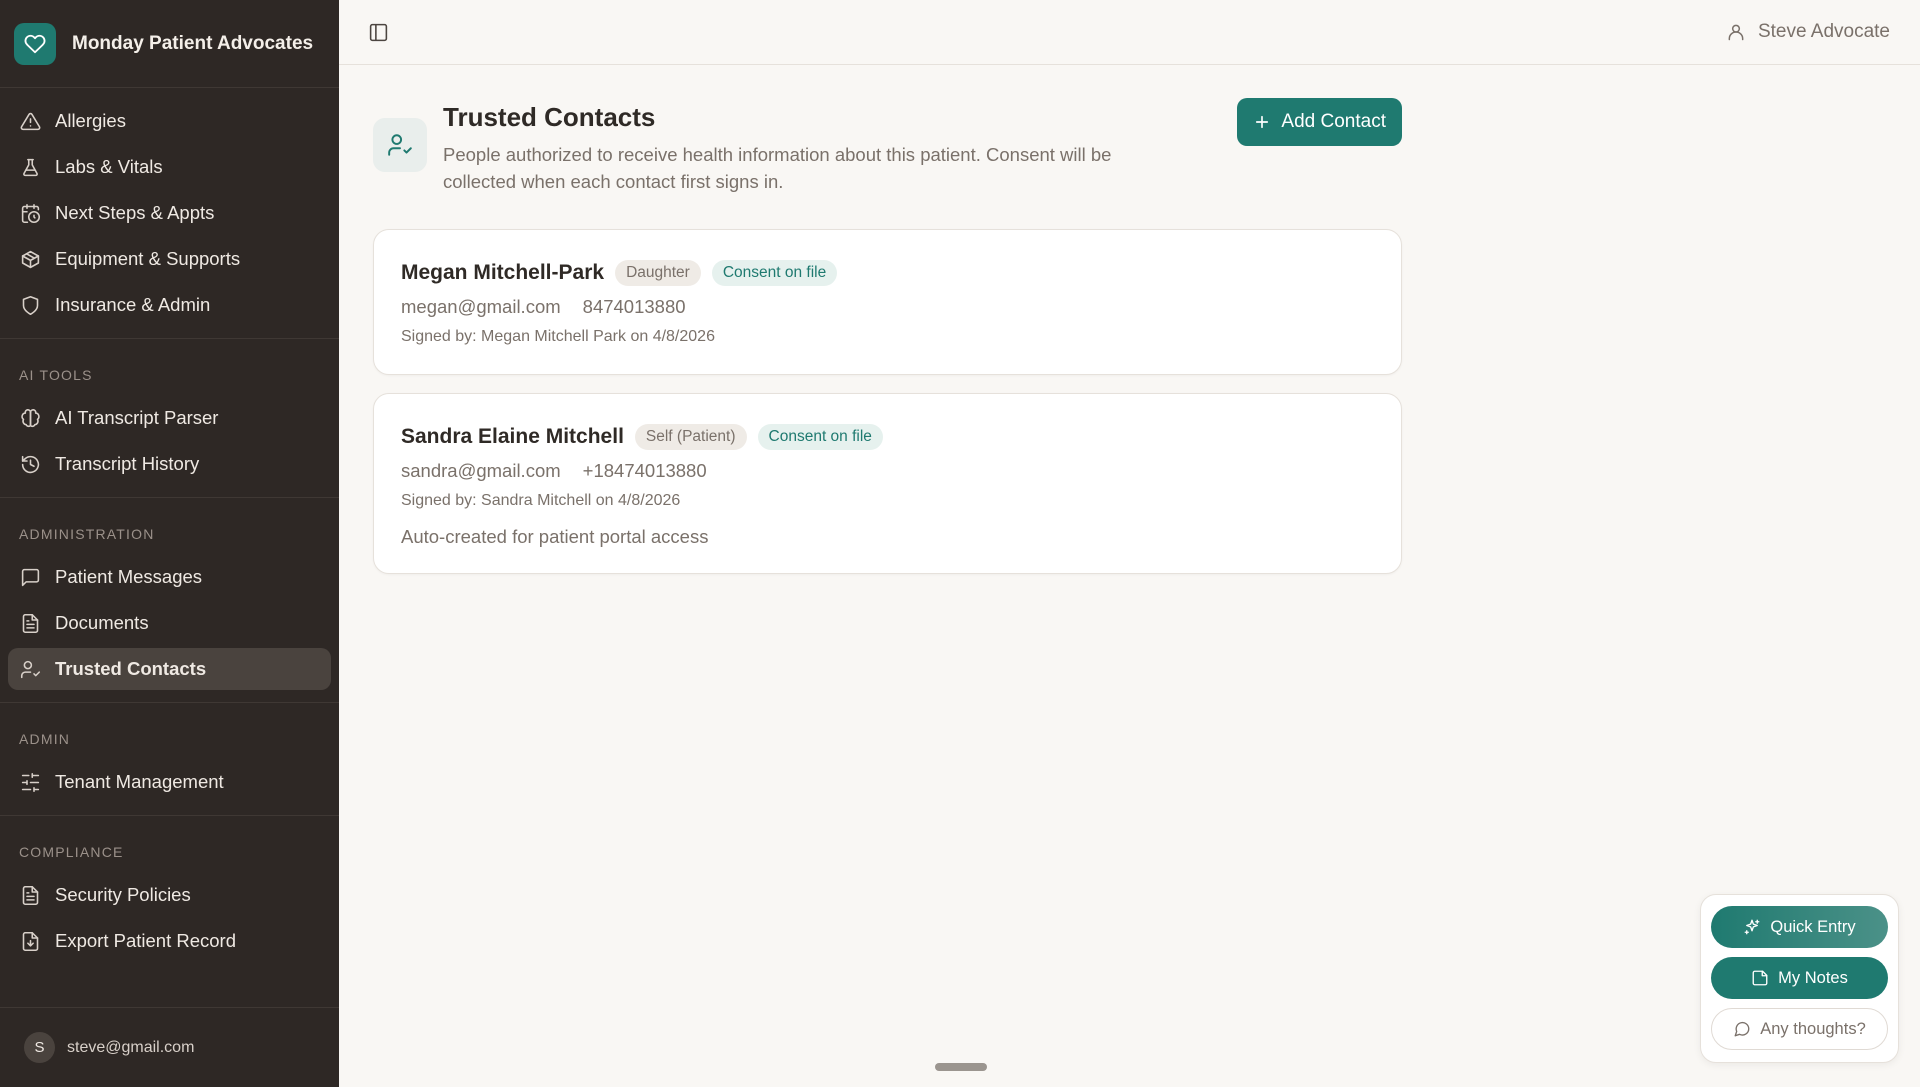  I want to click on user-menu: Steve Advocate, so click(1808, 32).